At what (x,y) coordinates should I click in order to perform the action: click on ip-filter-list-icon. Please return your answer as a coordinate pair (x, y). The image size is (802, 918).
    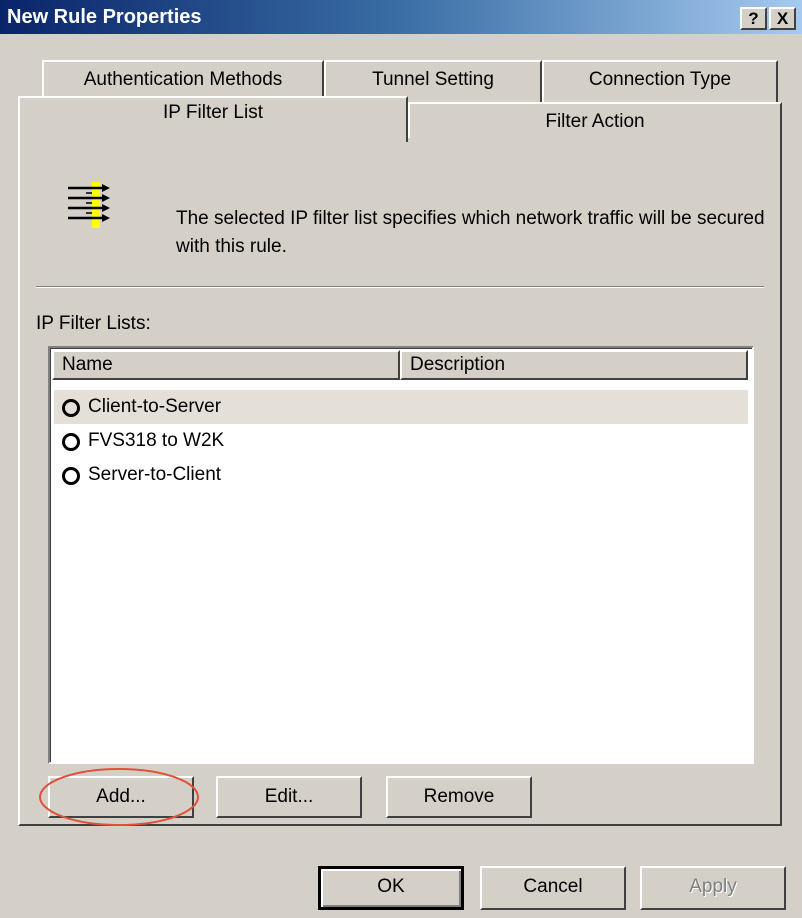
    Looking at the image, I should click on (89, 205).